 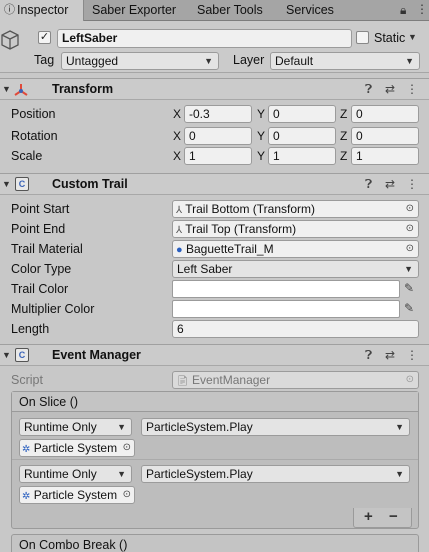 What do you see at coordinates (302, 156) in the screenshot?
I see `scale-y-field: 1` at bounding box center [302, 156].